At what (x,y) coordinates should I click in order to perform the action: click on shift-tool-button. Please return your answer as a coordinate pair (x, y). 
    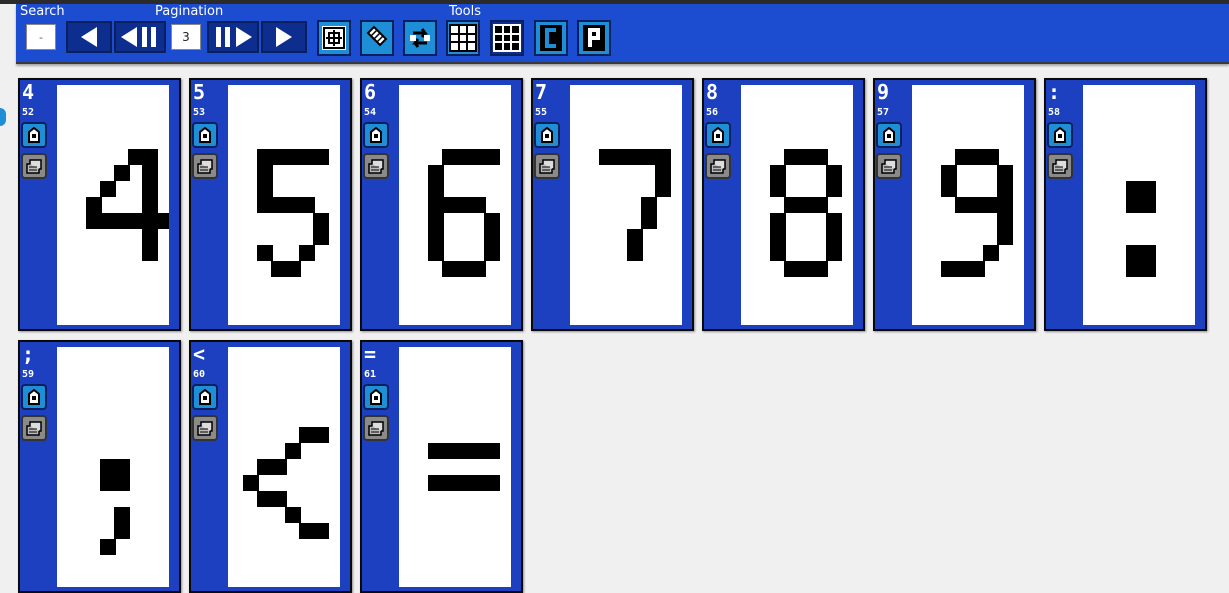
    Looking at the image, I should click on (334, 38).